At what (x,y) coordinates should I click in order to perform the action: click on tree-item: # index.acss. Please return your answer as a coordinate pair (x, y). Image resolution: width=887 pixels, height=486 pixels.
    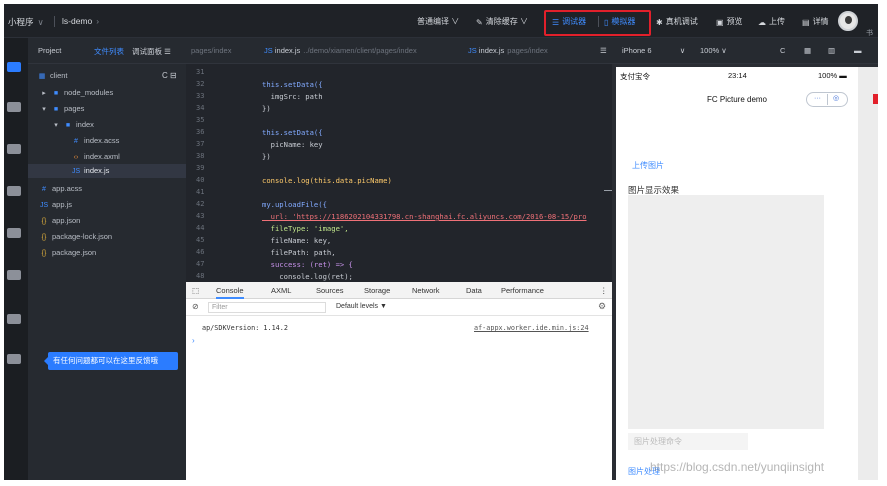
    Looking at the image, I should click on (95, 140).